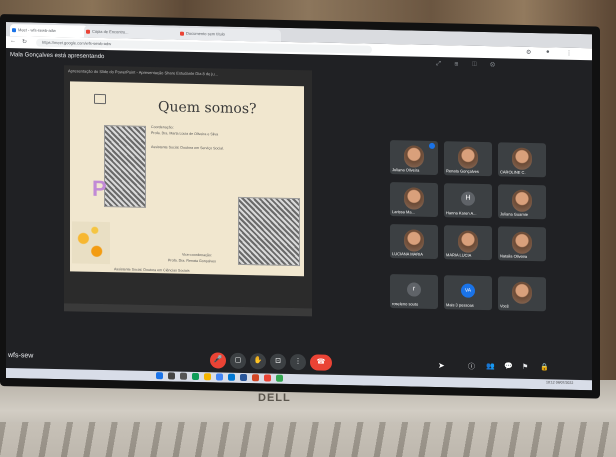  I want to click on participant-name: CAROLINE C., so click(513, 172).